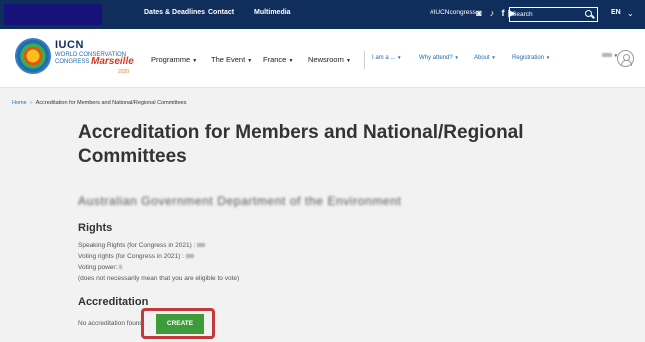 Image resolution: width=645 pixels, height=342 pixels. I want to click on no-accreditation-text: No accreditation found., so click(111, 323).